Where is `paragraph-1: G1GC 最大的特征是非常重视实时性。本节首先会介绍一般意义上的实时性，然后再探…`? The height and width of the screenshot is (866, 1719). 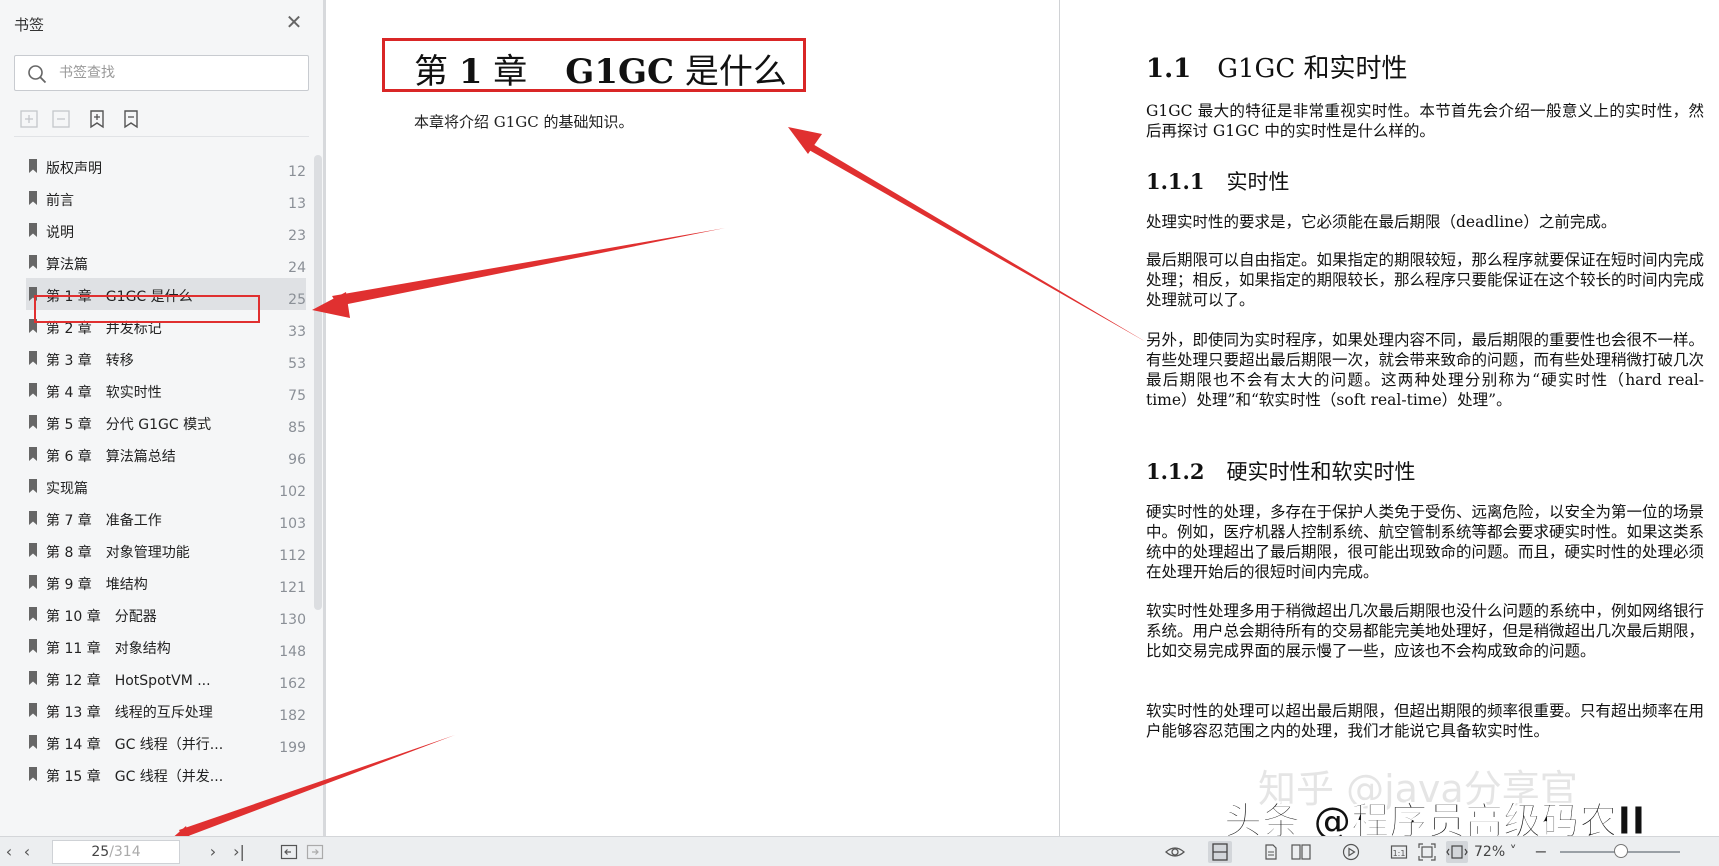 paragraph-1: G1GC 最大的特征是非常重视实时性。本节首先会介绍一般意义上的实时性，然后再探… is located at coordinates (1425, 121).